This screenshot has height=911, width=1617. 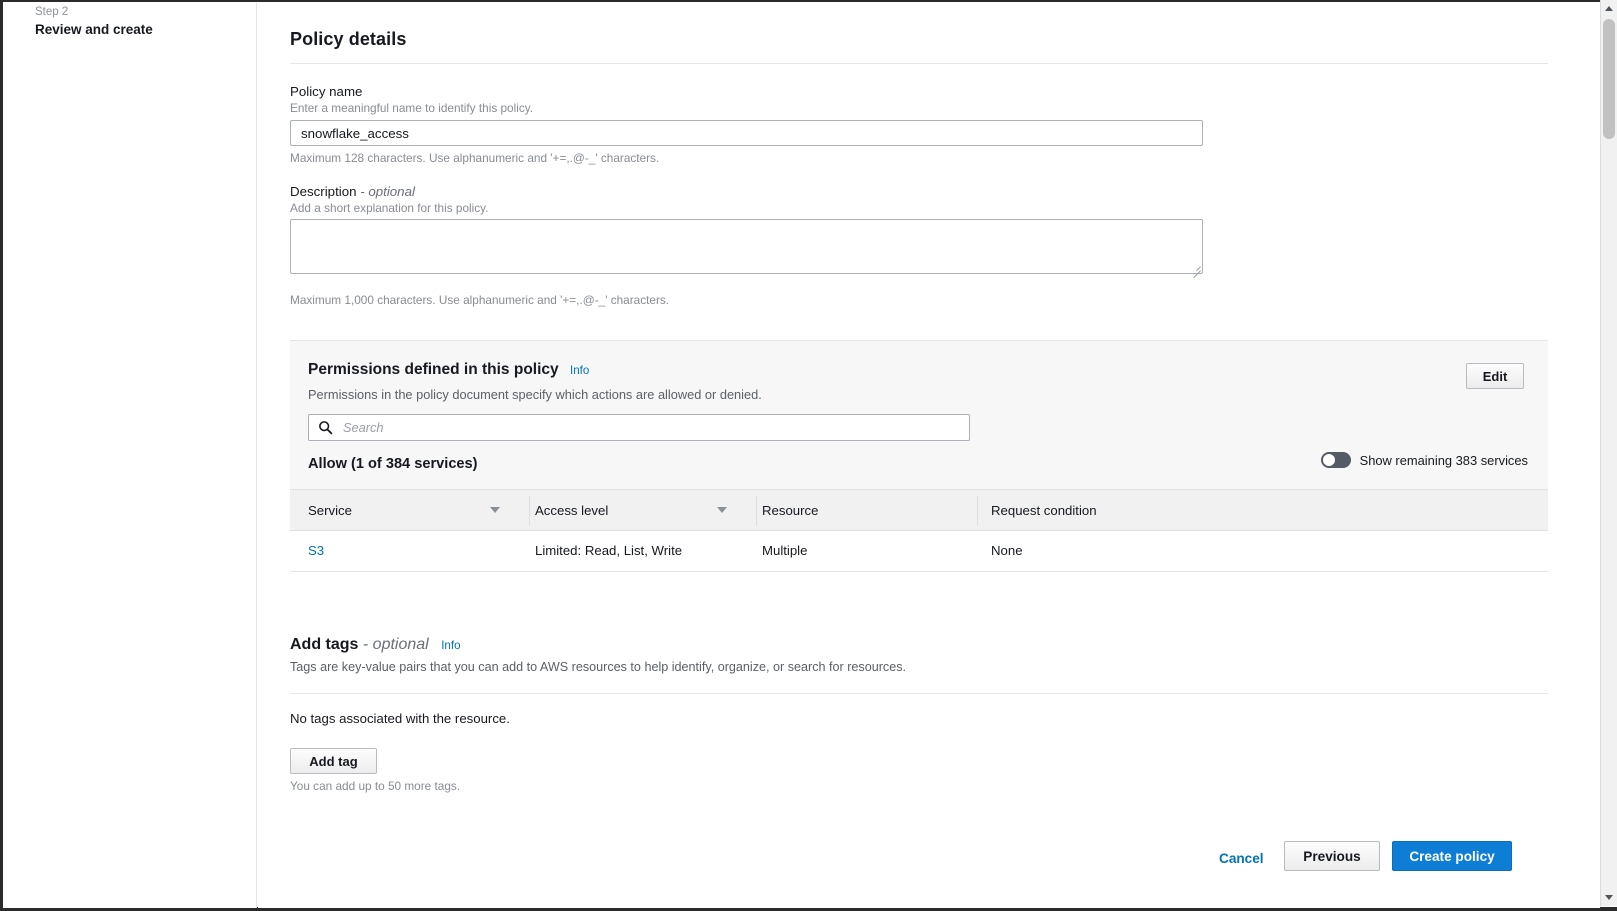 What do you see at coordinates (919, 693) in the screenshot?
I see `divider-tags` at bounding box center [919, 693].